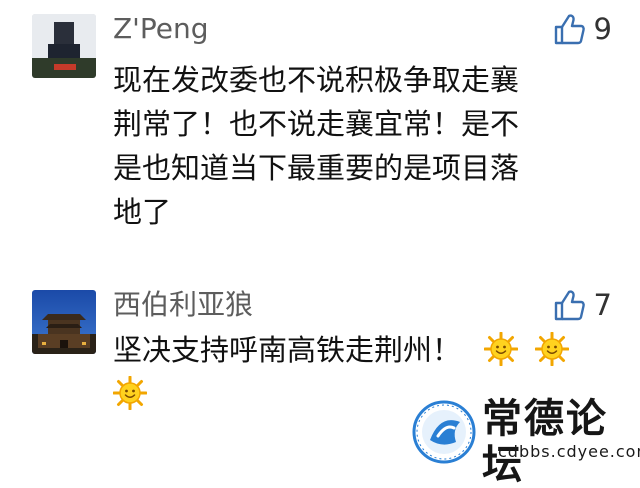 The width and height of the screenshot is (640, 488). What do you see at coordinates (602, 305) in the screenshot?
I see `like-count: 7` at bounding box center [602, 305].